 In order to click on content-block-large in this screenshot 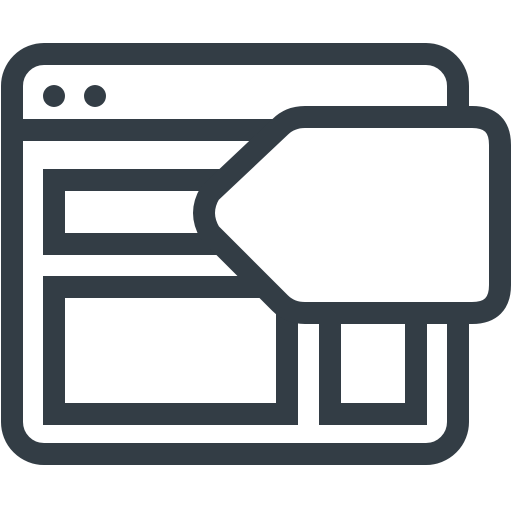, I will do `click(170, 350)`.